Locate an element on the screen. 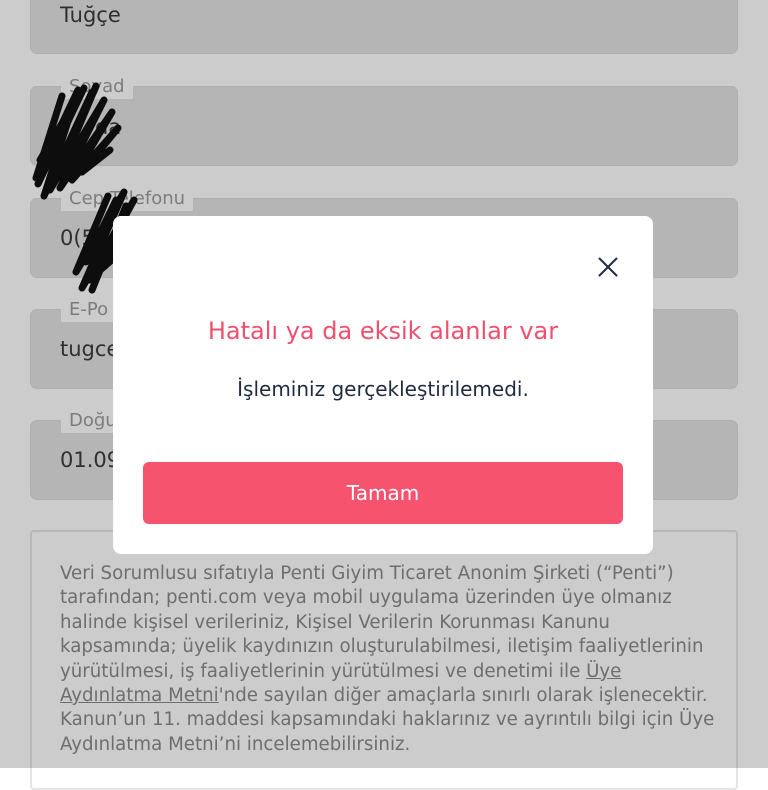  ok-button: Tamam is located at coordinates (383, 493).